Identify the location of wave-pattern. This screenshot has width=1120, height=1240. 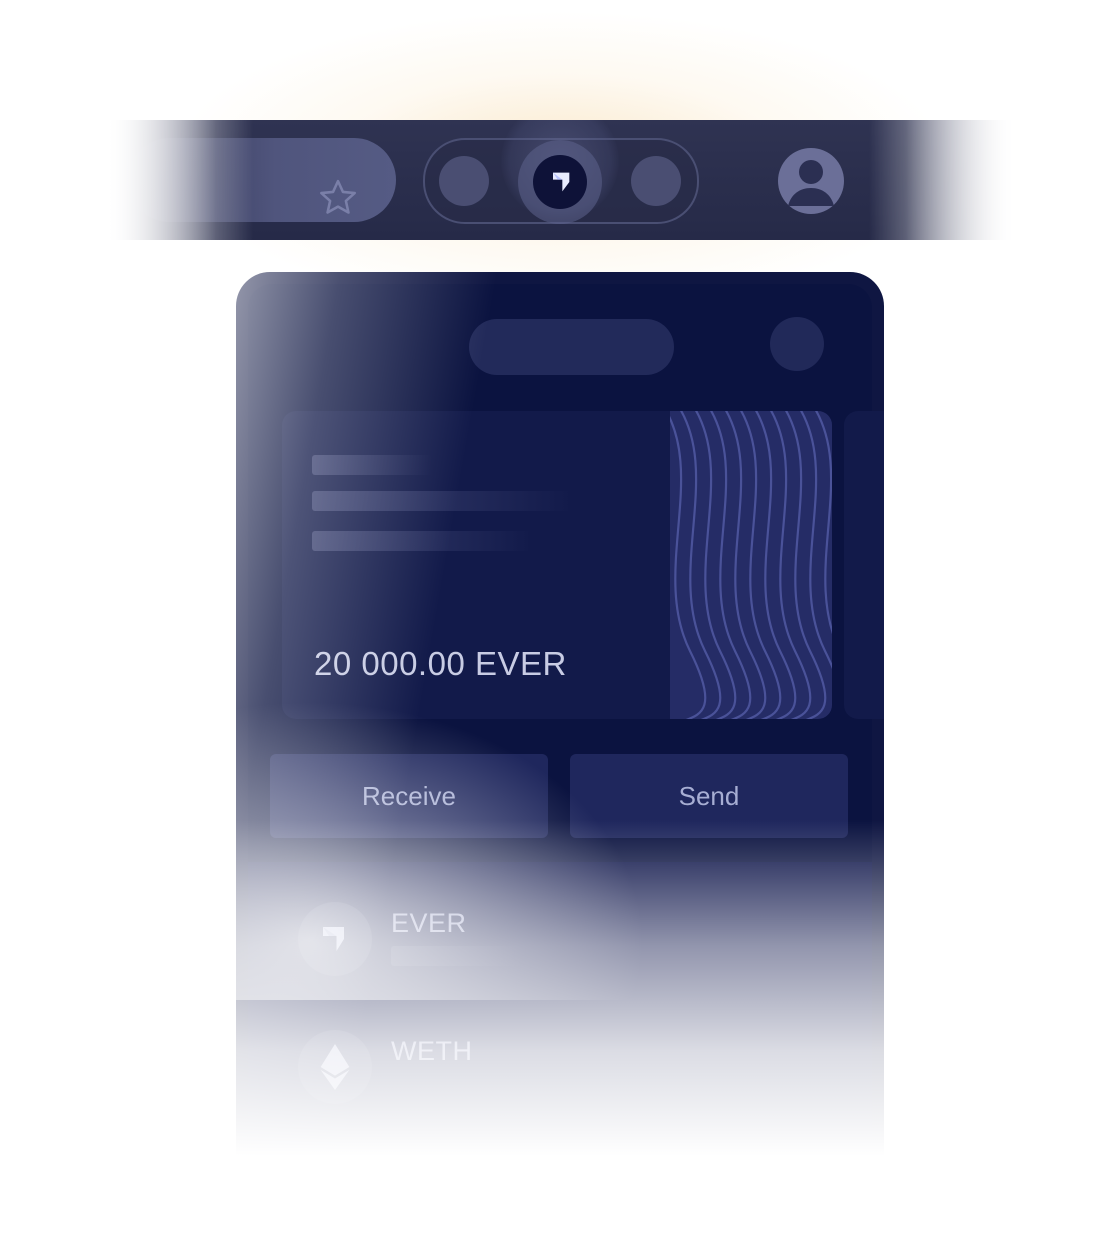
(748, 565).